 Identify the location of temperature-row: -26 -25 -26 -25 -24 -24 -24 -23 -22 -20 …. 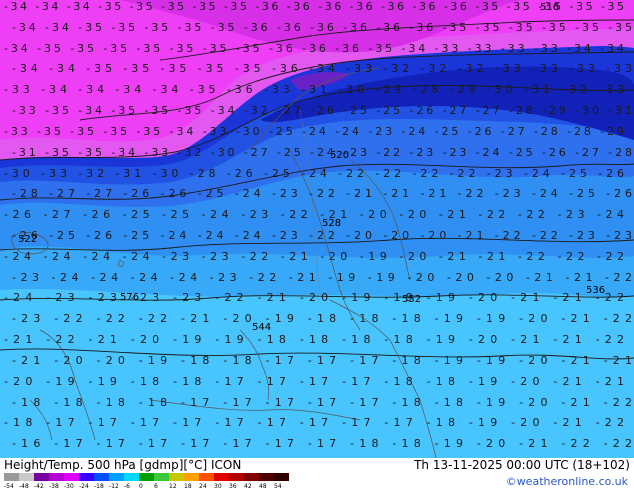
(322, 235).